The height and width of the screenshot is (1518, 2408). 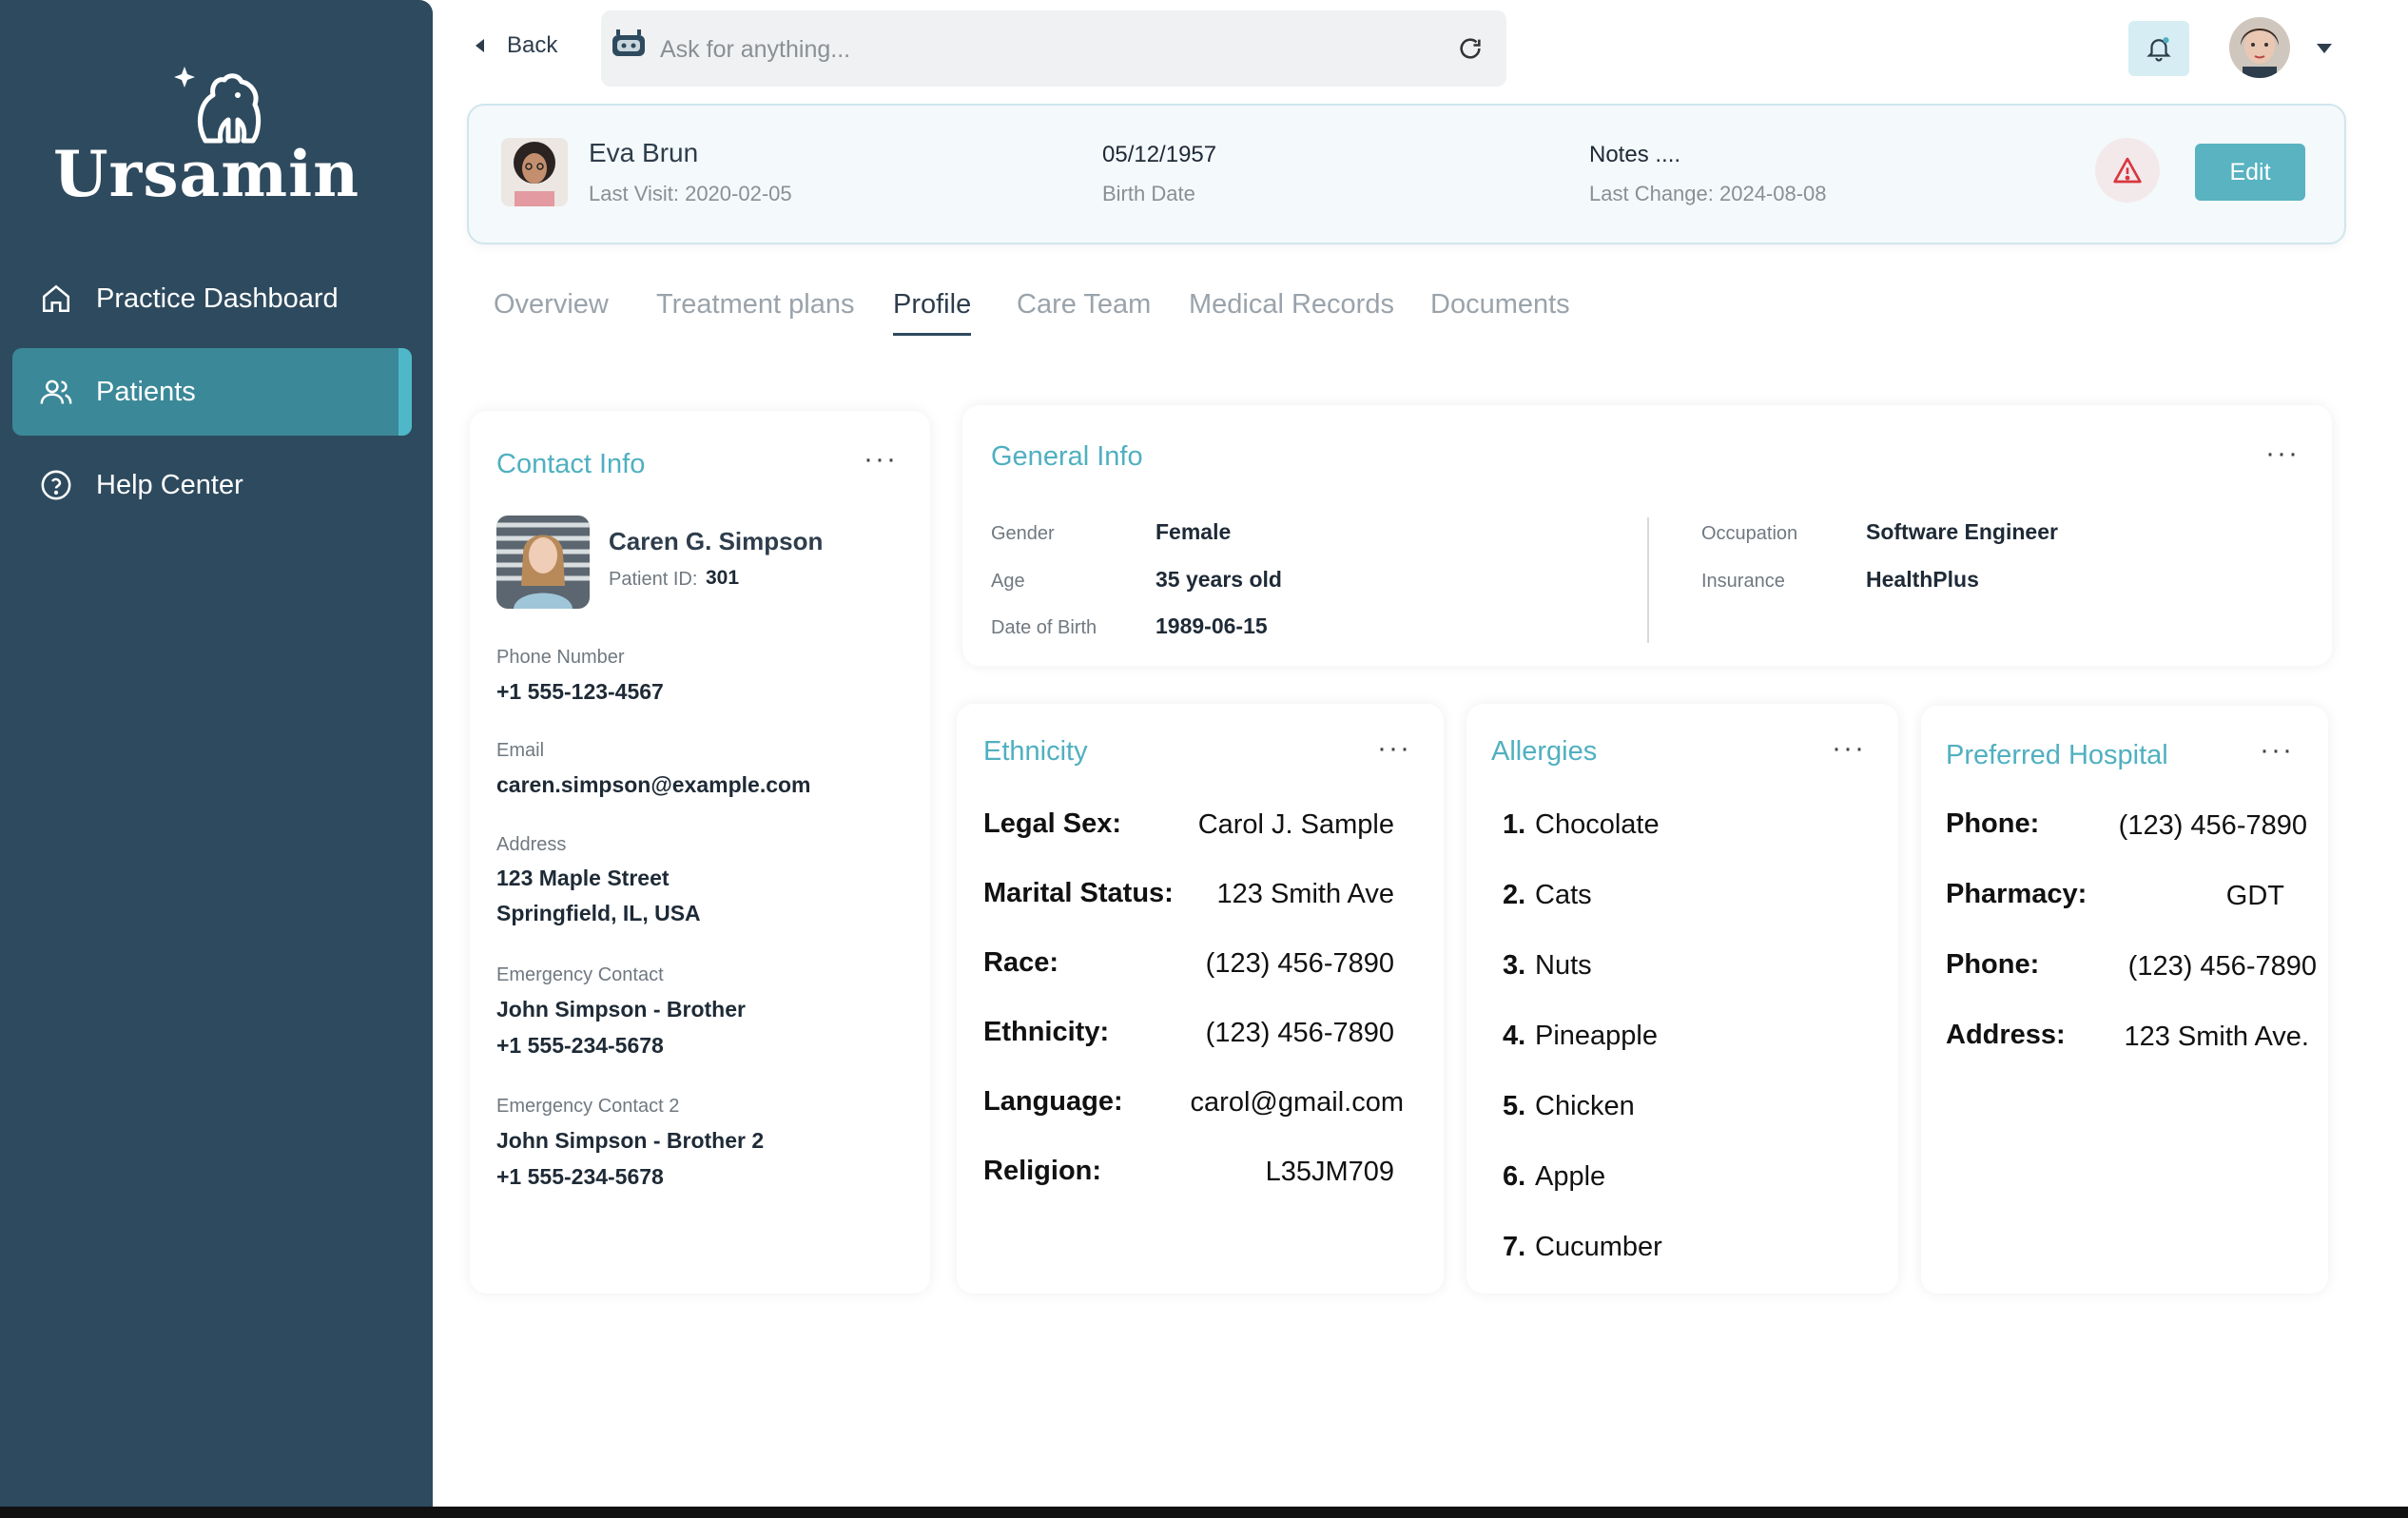 I want to click on pharmacy-label: Pharmacy:, so click(x=2017, y=894).